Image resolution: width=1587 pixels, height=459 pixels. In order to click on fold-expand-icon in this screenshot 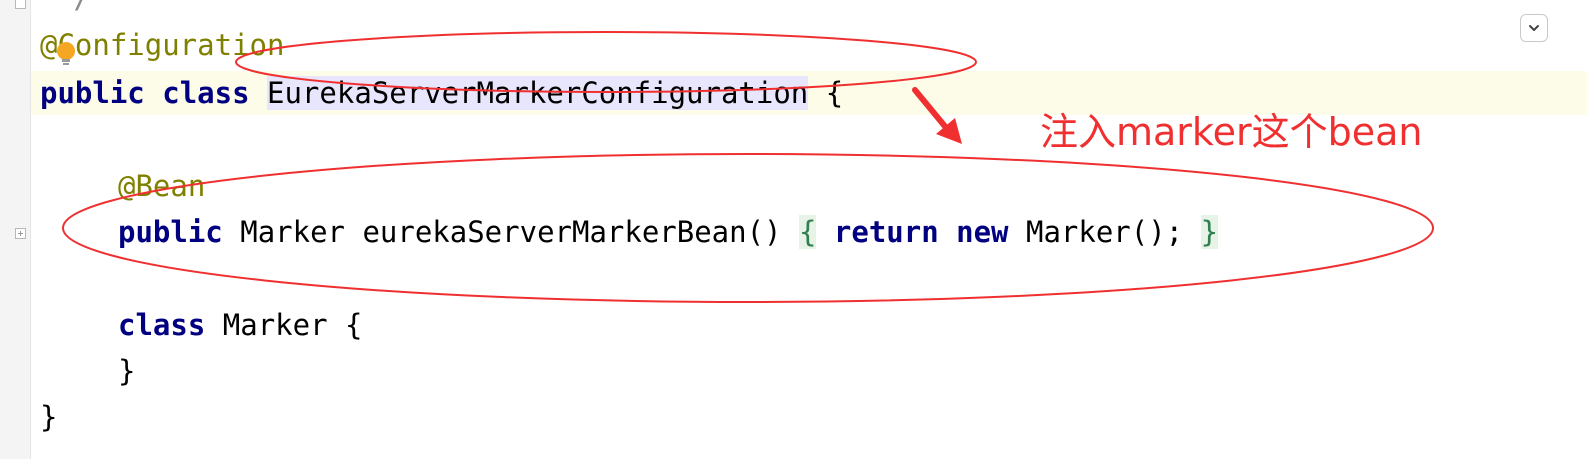, I will do `click(20, 233)`.